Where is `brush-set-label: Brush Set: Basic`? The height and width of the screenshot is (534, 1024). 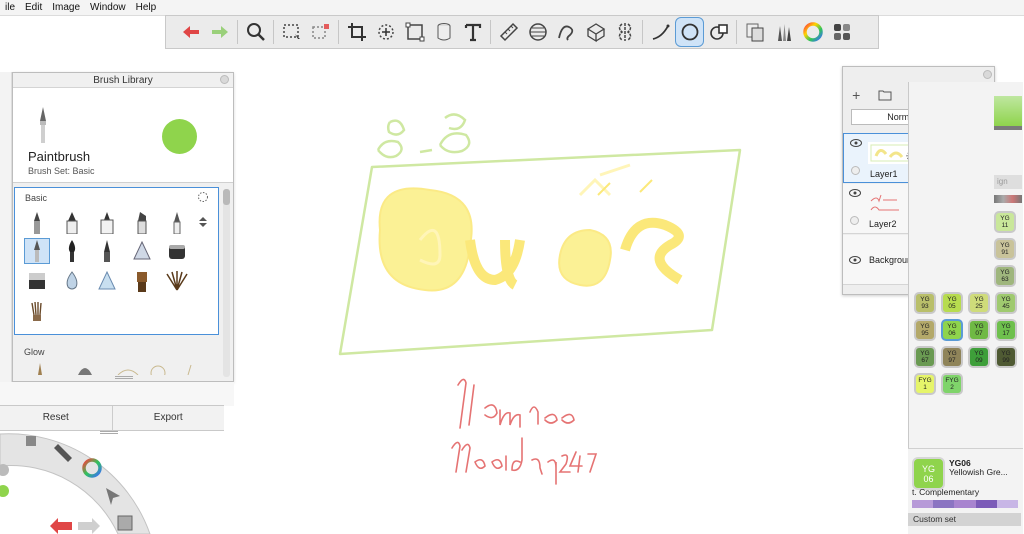 brush-set-label: Brush Set: Basic is located at coordinates (61, 171).